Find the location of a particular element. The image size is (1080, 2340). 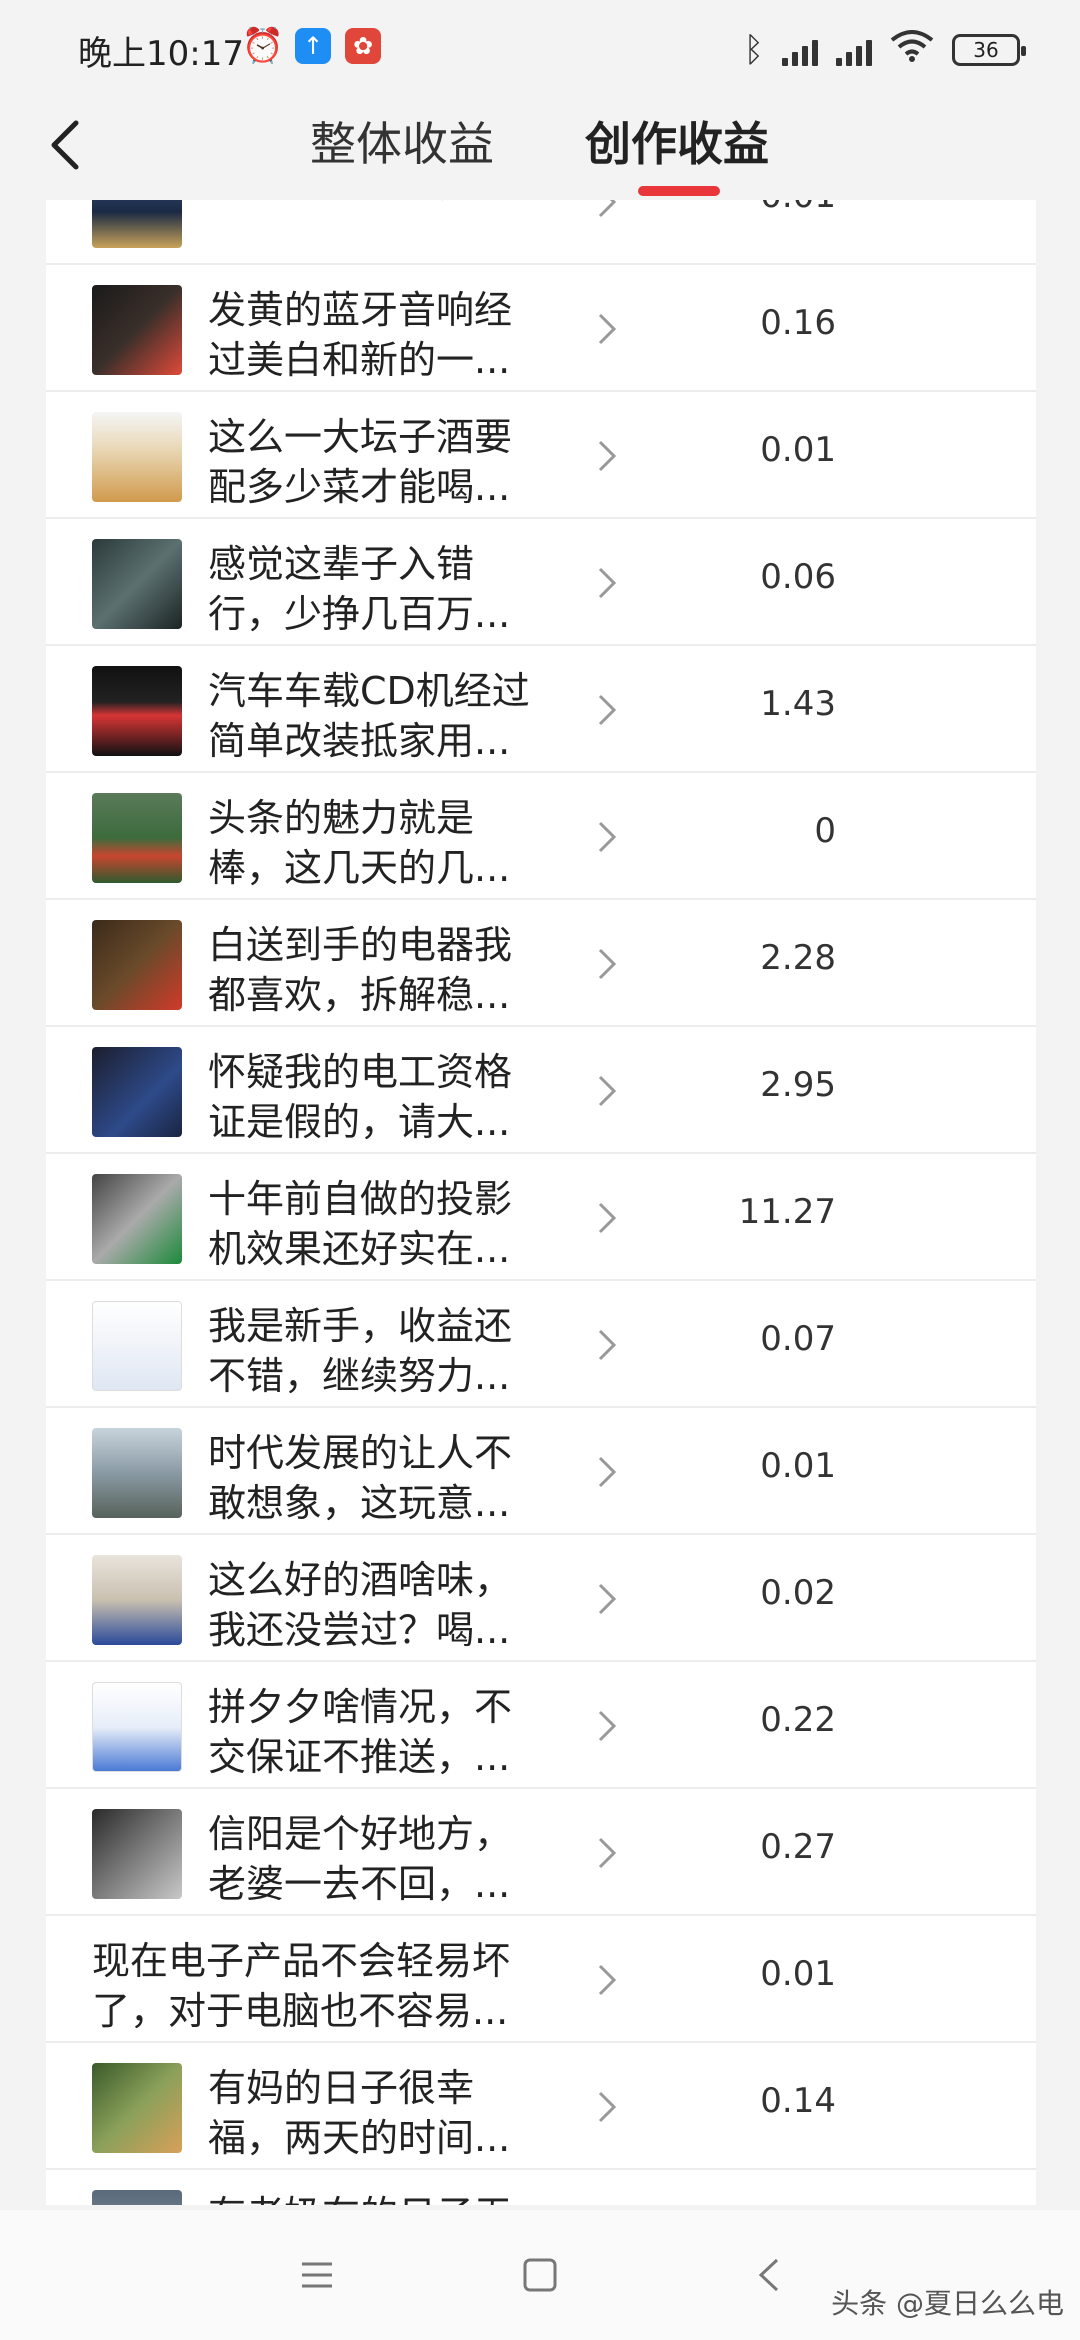

header: 整体收益 创作收益 is located at coordinates (540, 148).